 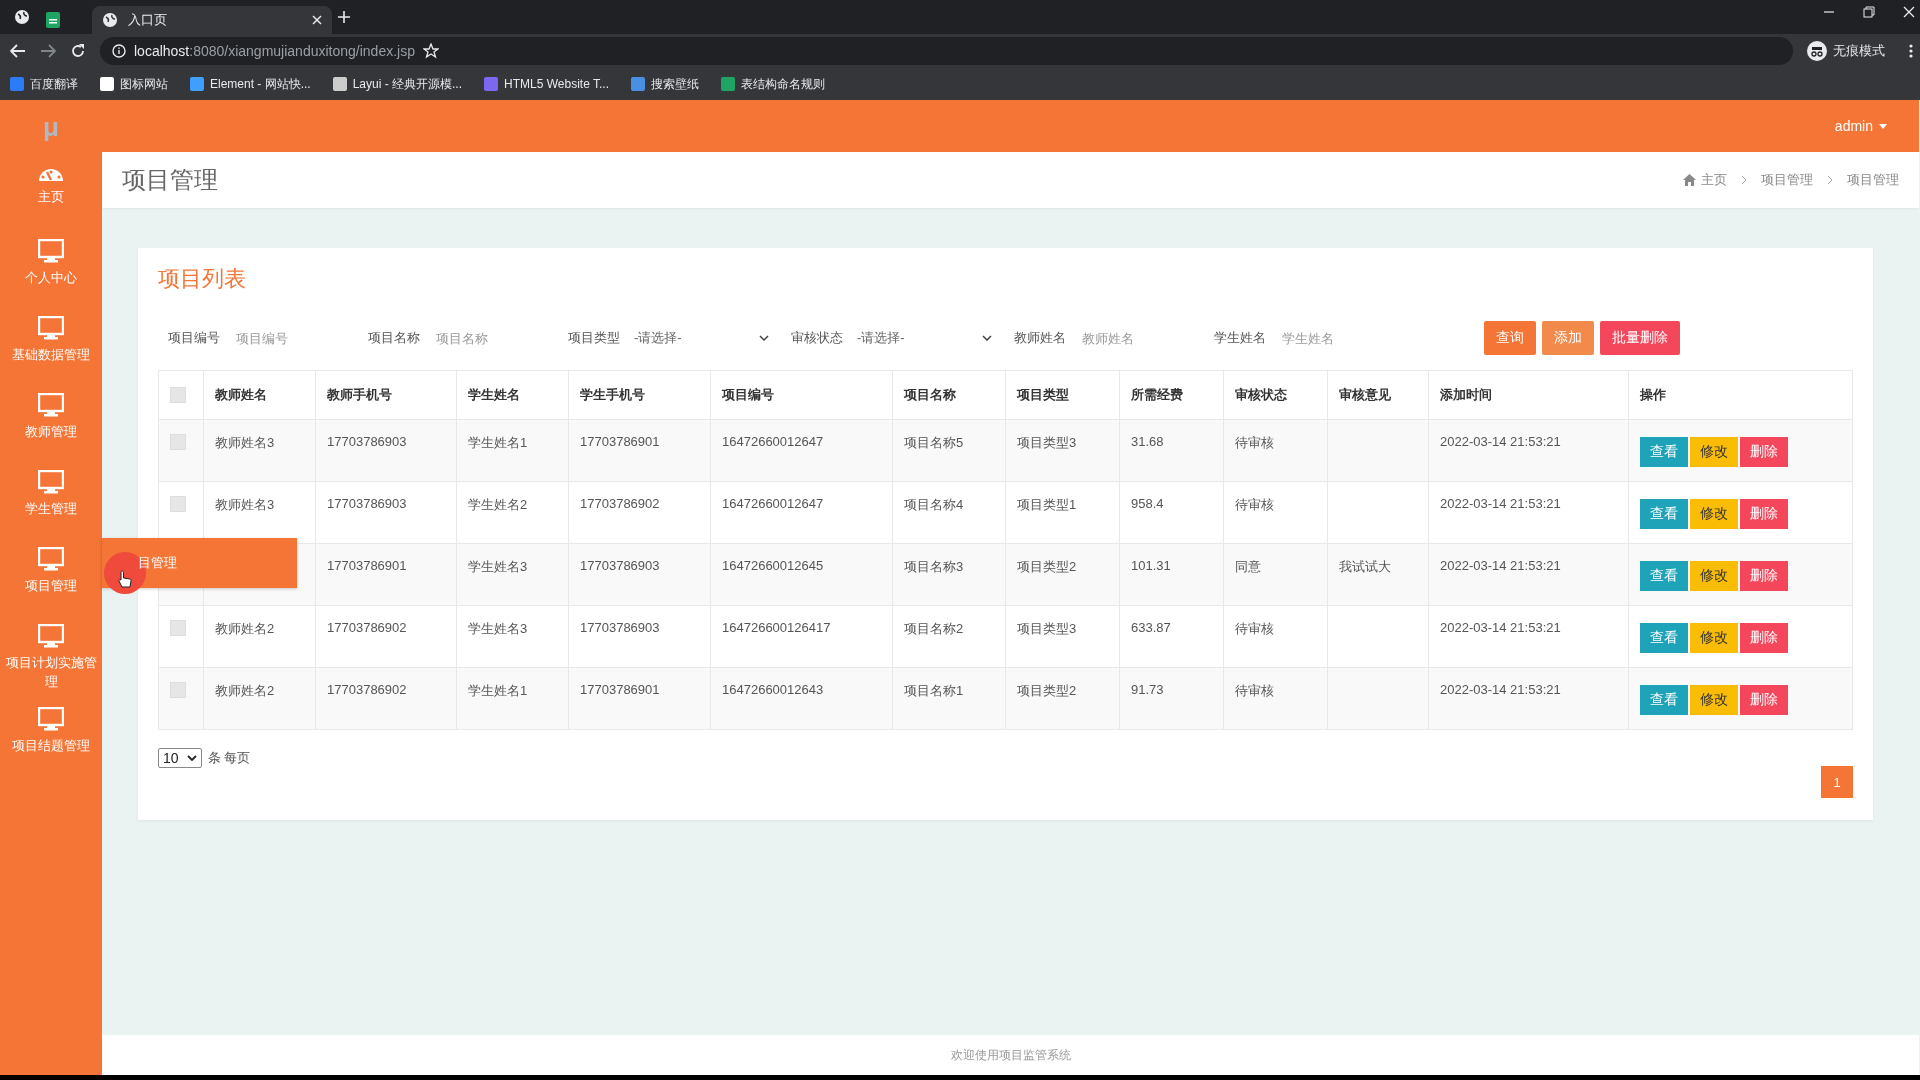 I want to click on table-cell: 待审核, so click(x=1254, y=690).